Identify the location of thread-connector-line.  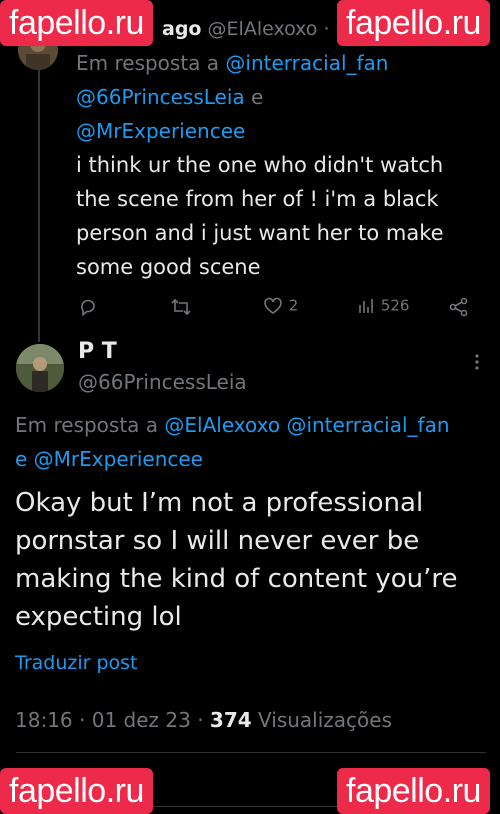
(39, 206).